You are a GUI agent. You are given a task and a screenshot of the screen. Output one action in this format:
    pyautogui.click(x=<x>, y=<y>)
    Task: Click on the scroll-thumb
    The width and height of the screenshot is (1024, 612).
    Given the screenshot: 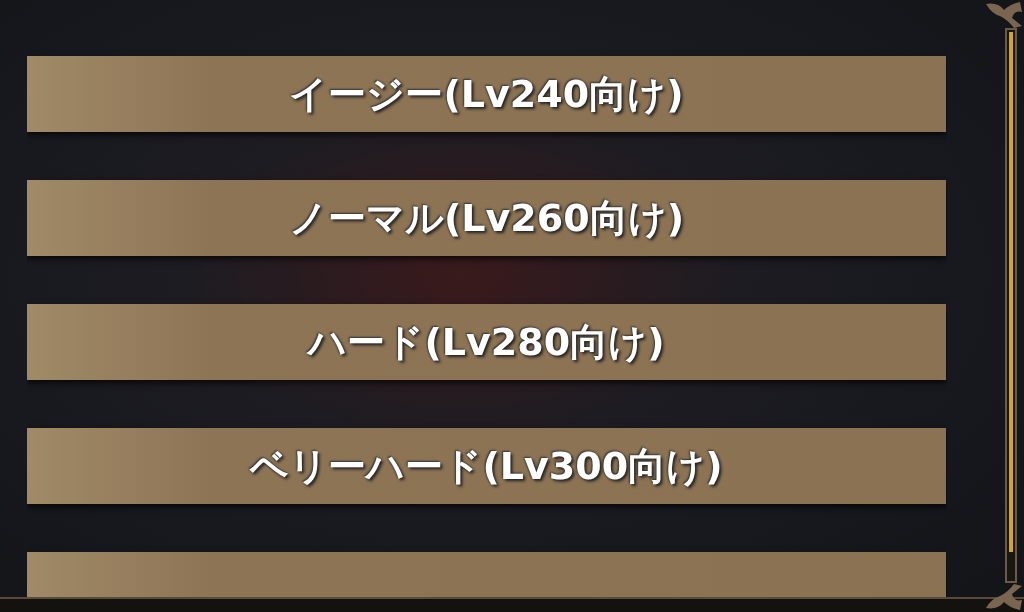 What is the action you would take?
    pyautogui.click(x=1011, y=292)
    